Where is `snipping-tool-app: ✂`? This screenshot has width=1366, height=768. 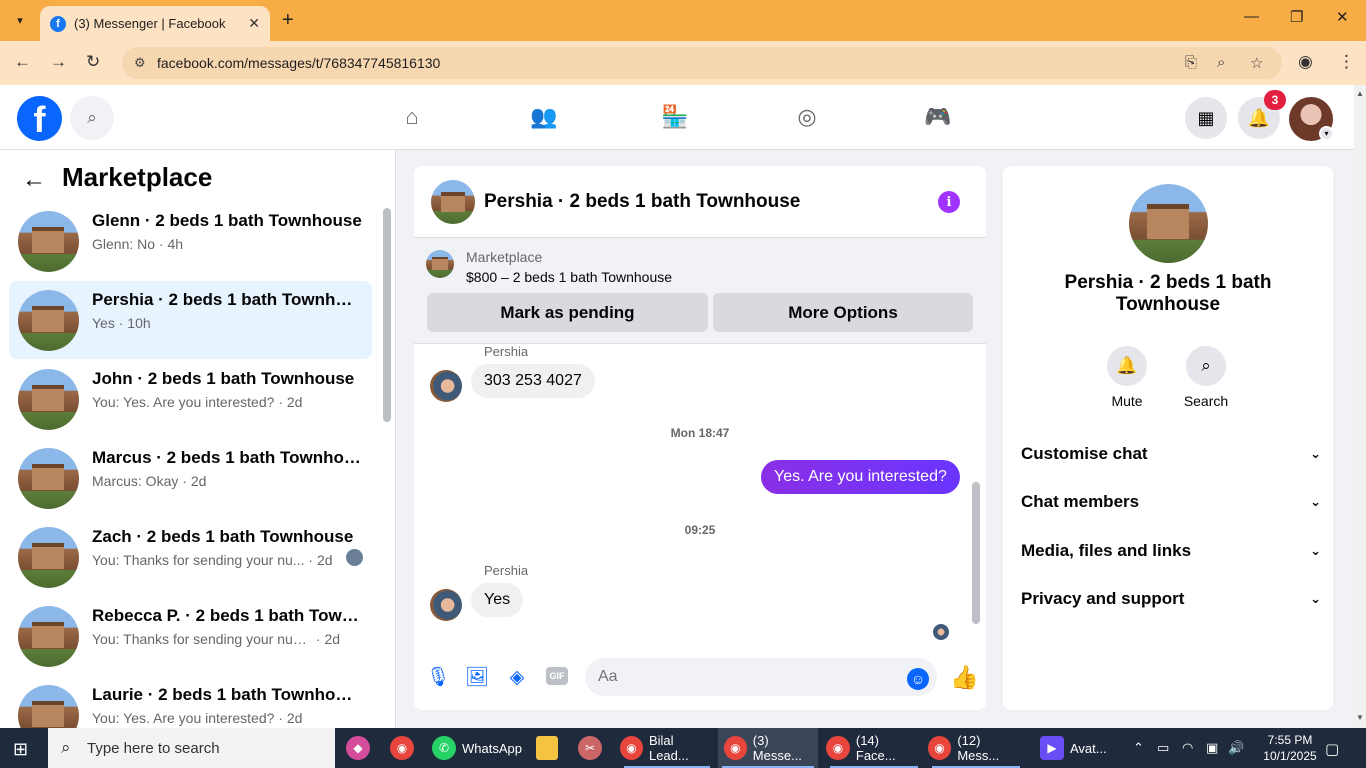
snipping-tool-app: ✂ is located at coordinates (593, 748).